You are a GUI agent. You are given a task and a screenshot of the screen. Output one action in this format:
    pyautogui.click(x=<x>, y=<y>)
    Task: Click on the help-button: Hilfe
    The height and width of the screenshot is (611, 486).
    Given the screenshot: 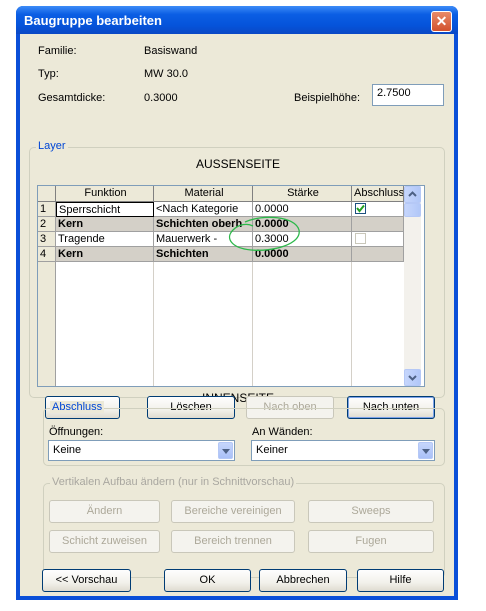 What is the action you would take?
    pyautogui.click(x=400, y=580)
    